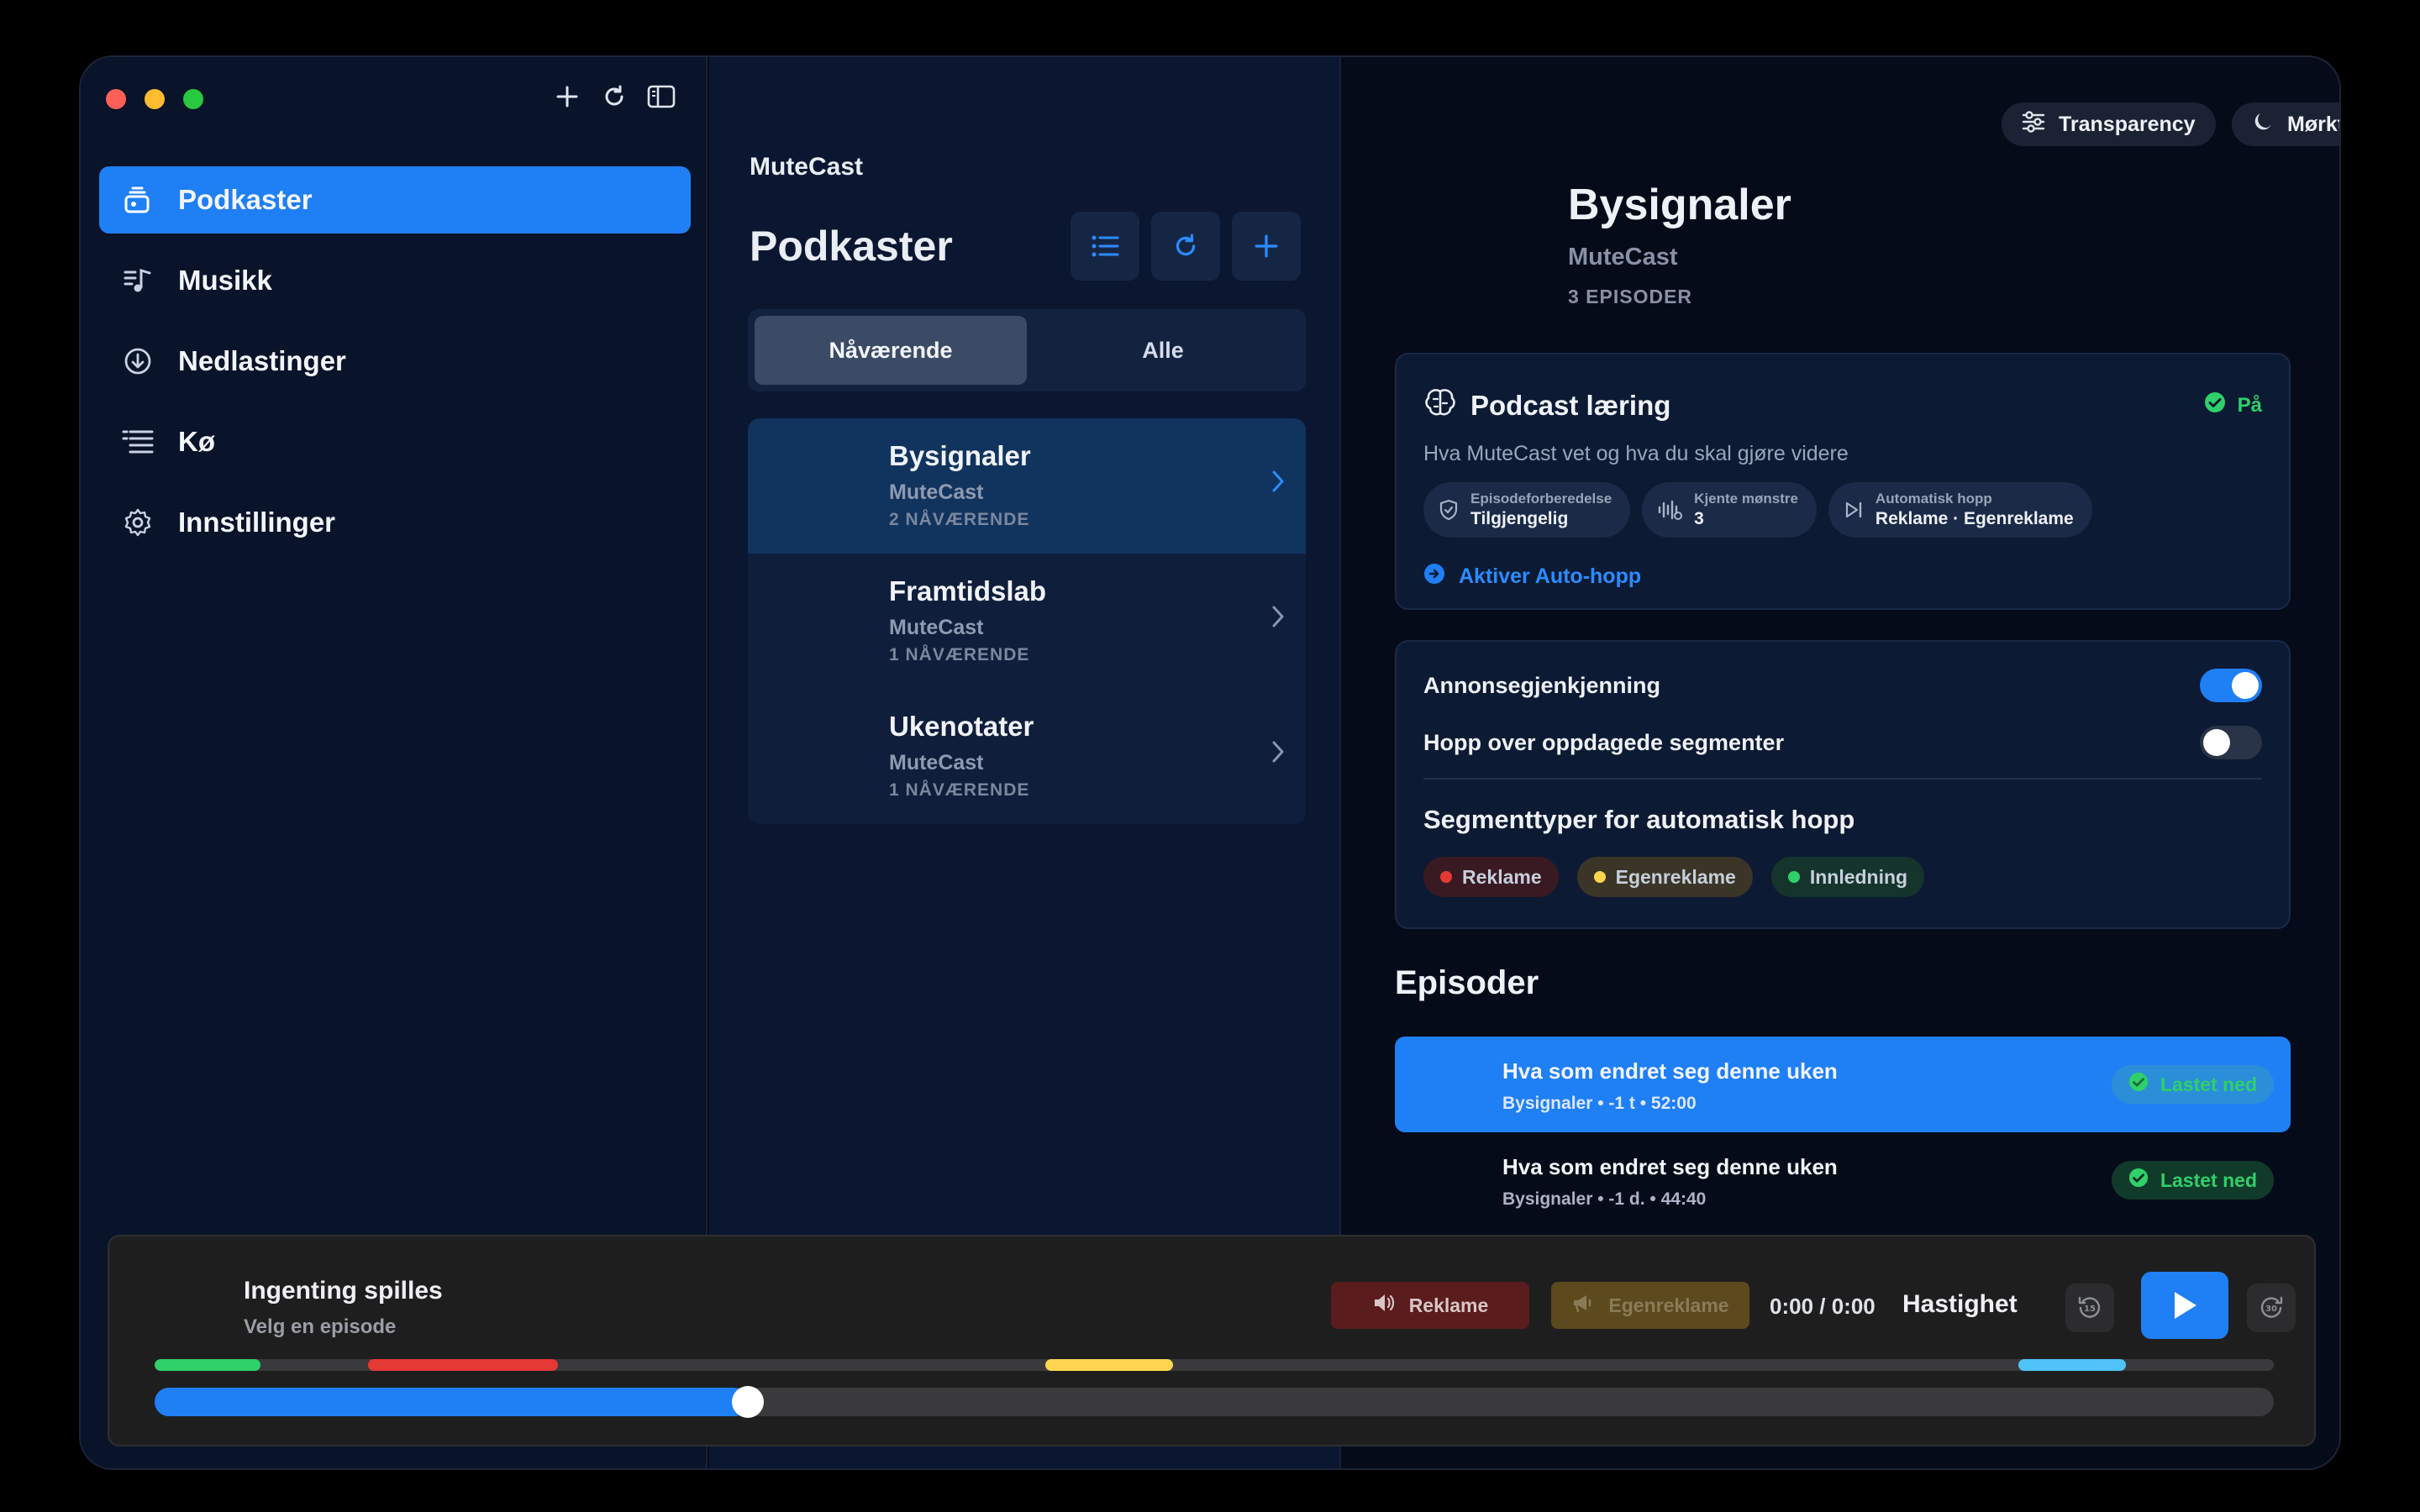 The width and height of the screenshot is (2420, 1512). What do you see at coordinates (1583, 1305) in the screenshot?
I see `megaphone-icon` at bounding box center [1583, 1305].